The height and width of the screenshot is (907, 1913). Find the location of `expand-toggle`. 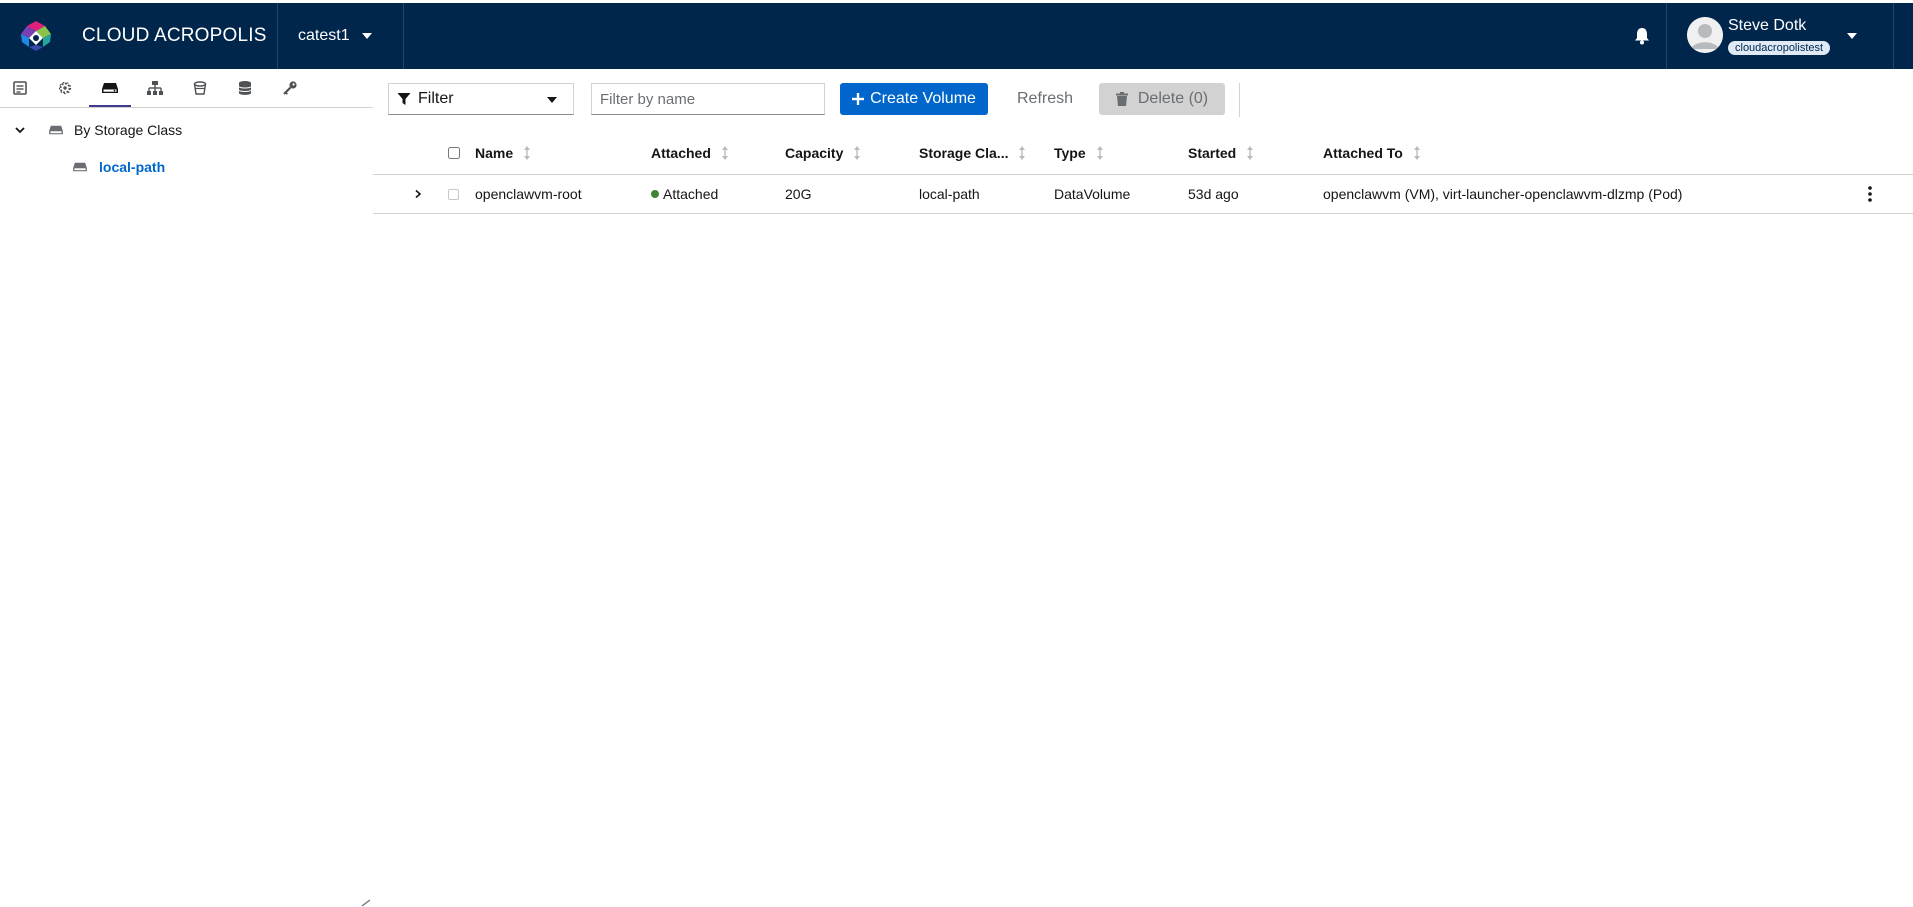

expand-toggle is located at coordinates (418, 194).